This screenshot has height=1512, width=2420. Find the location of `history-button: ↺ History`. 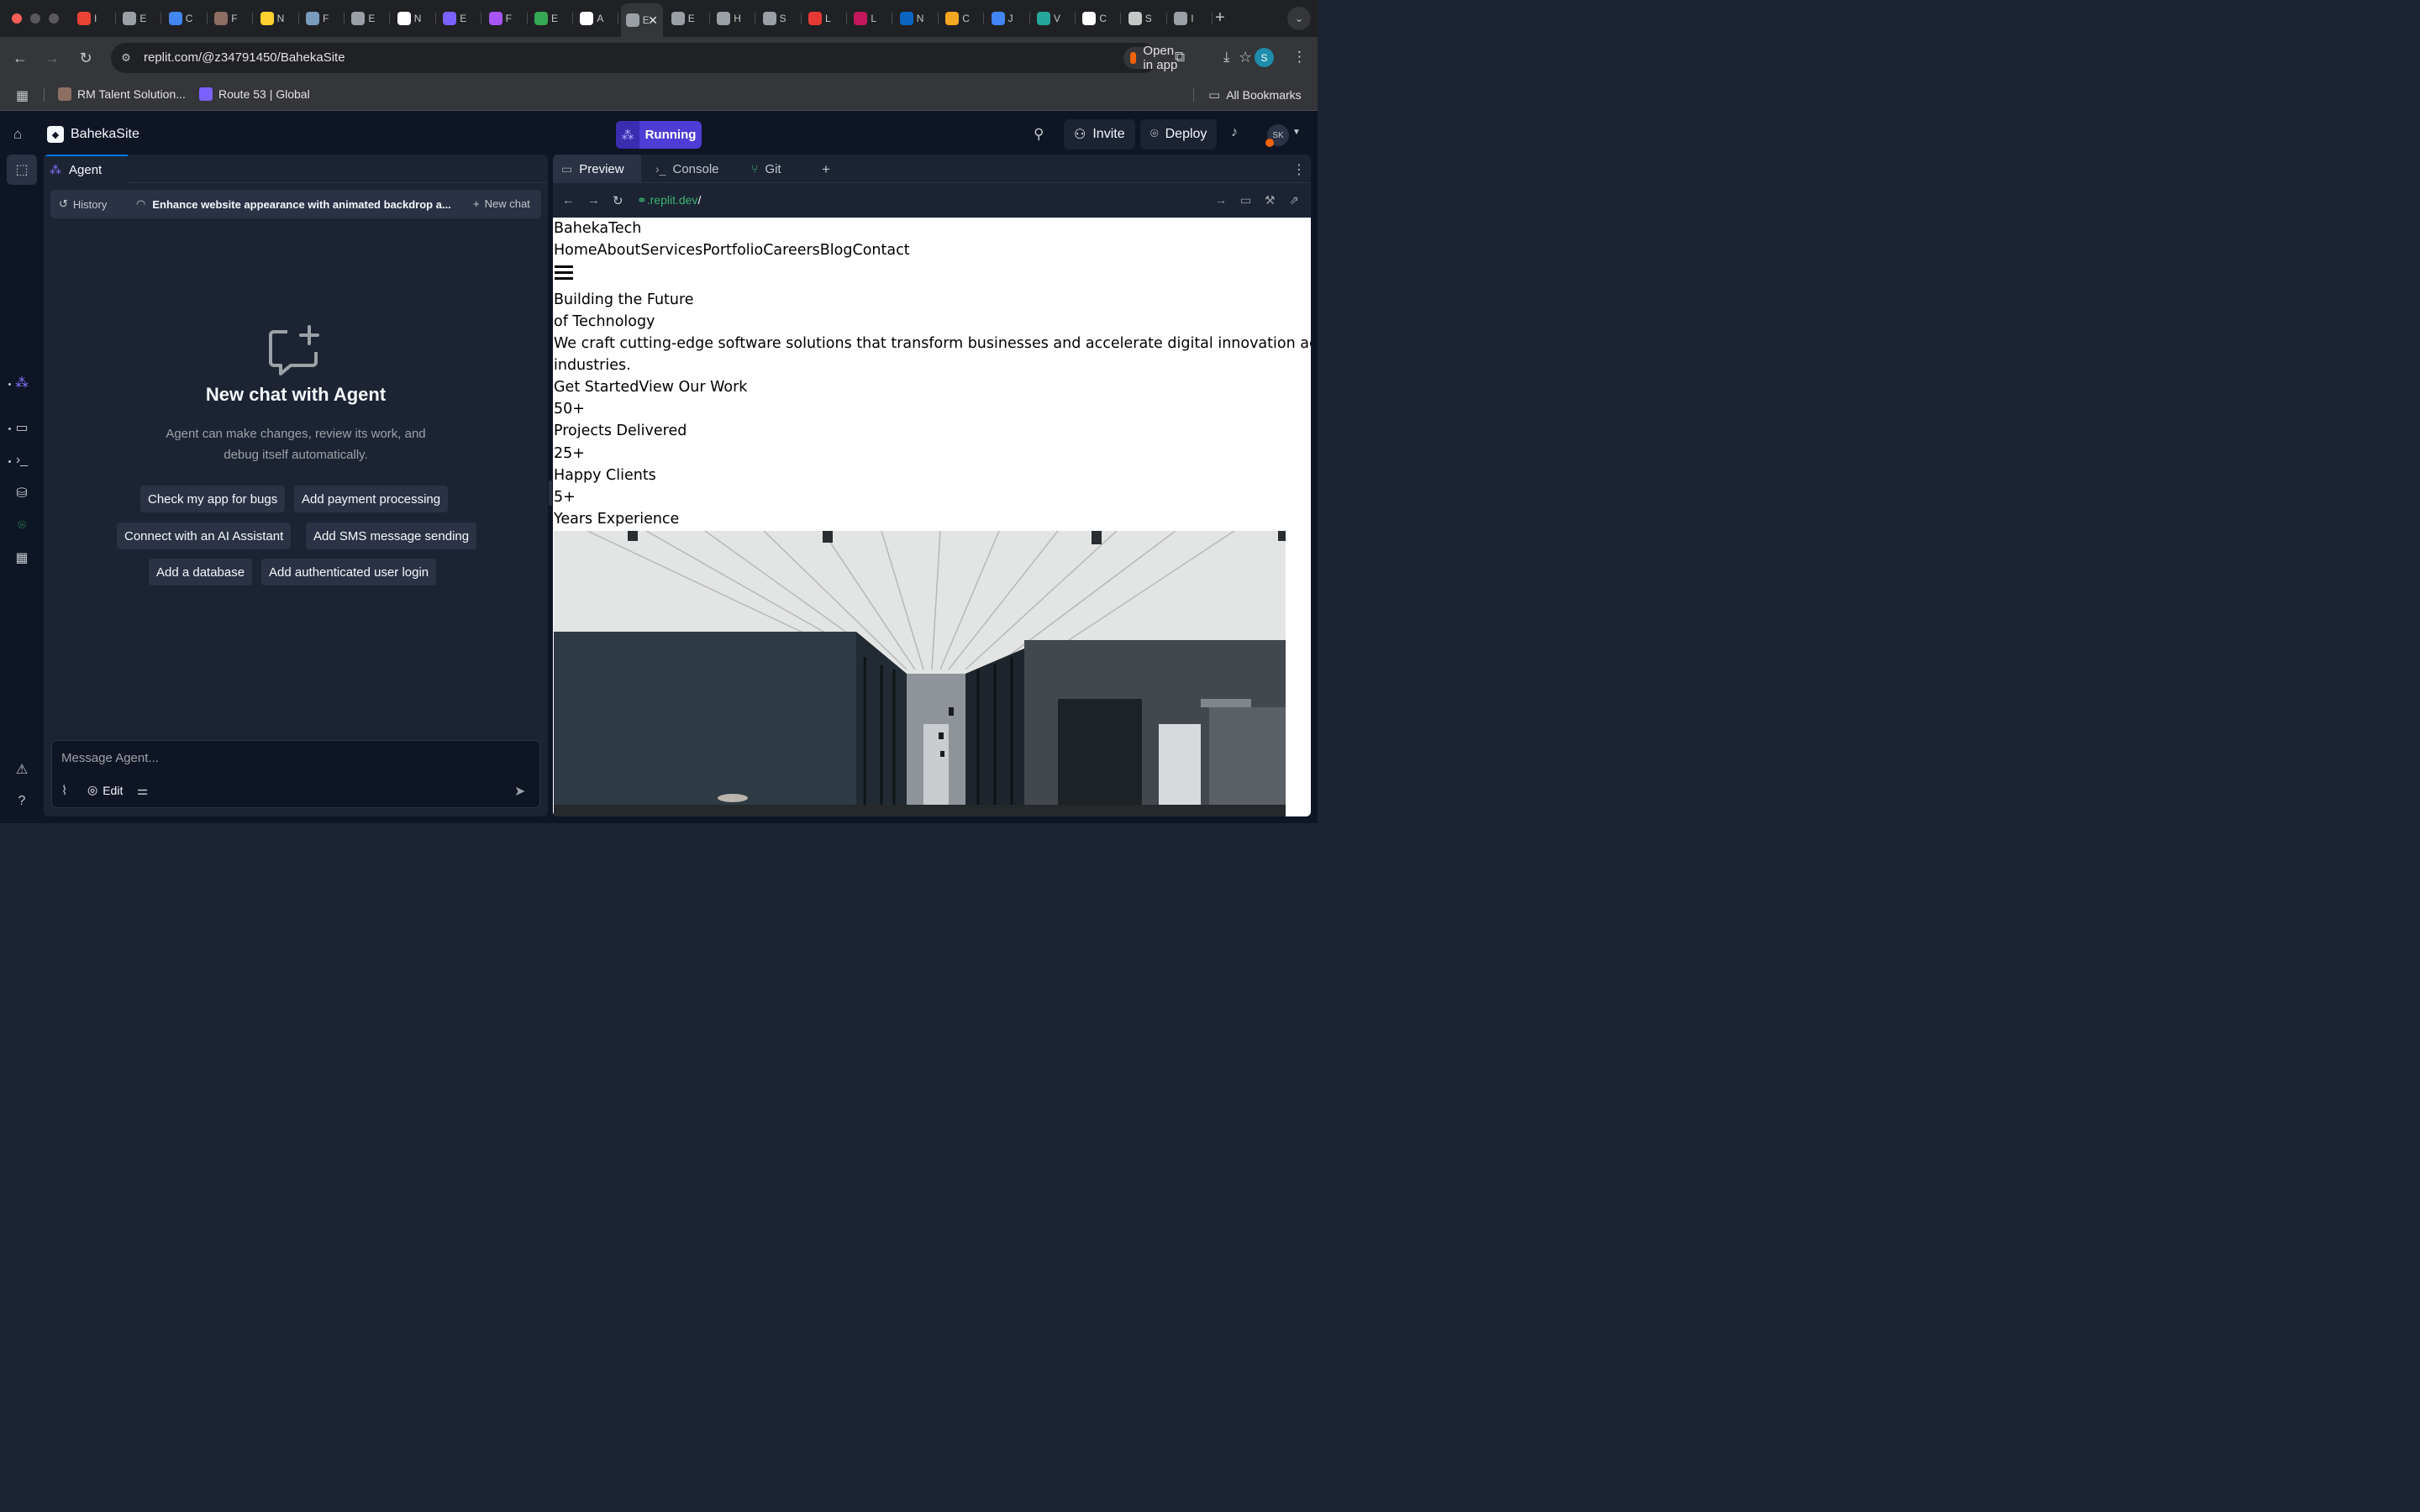

history-button: ↺ History is located at coordinates (83, 204).